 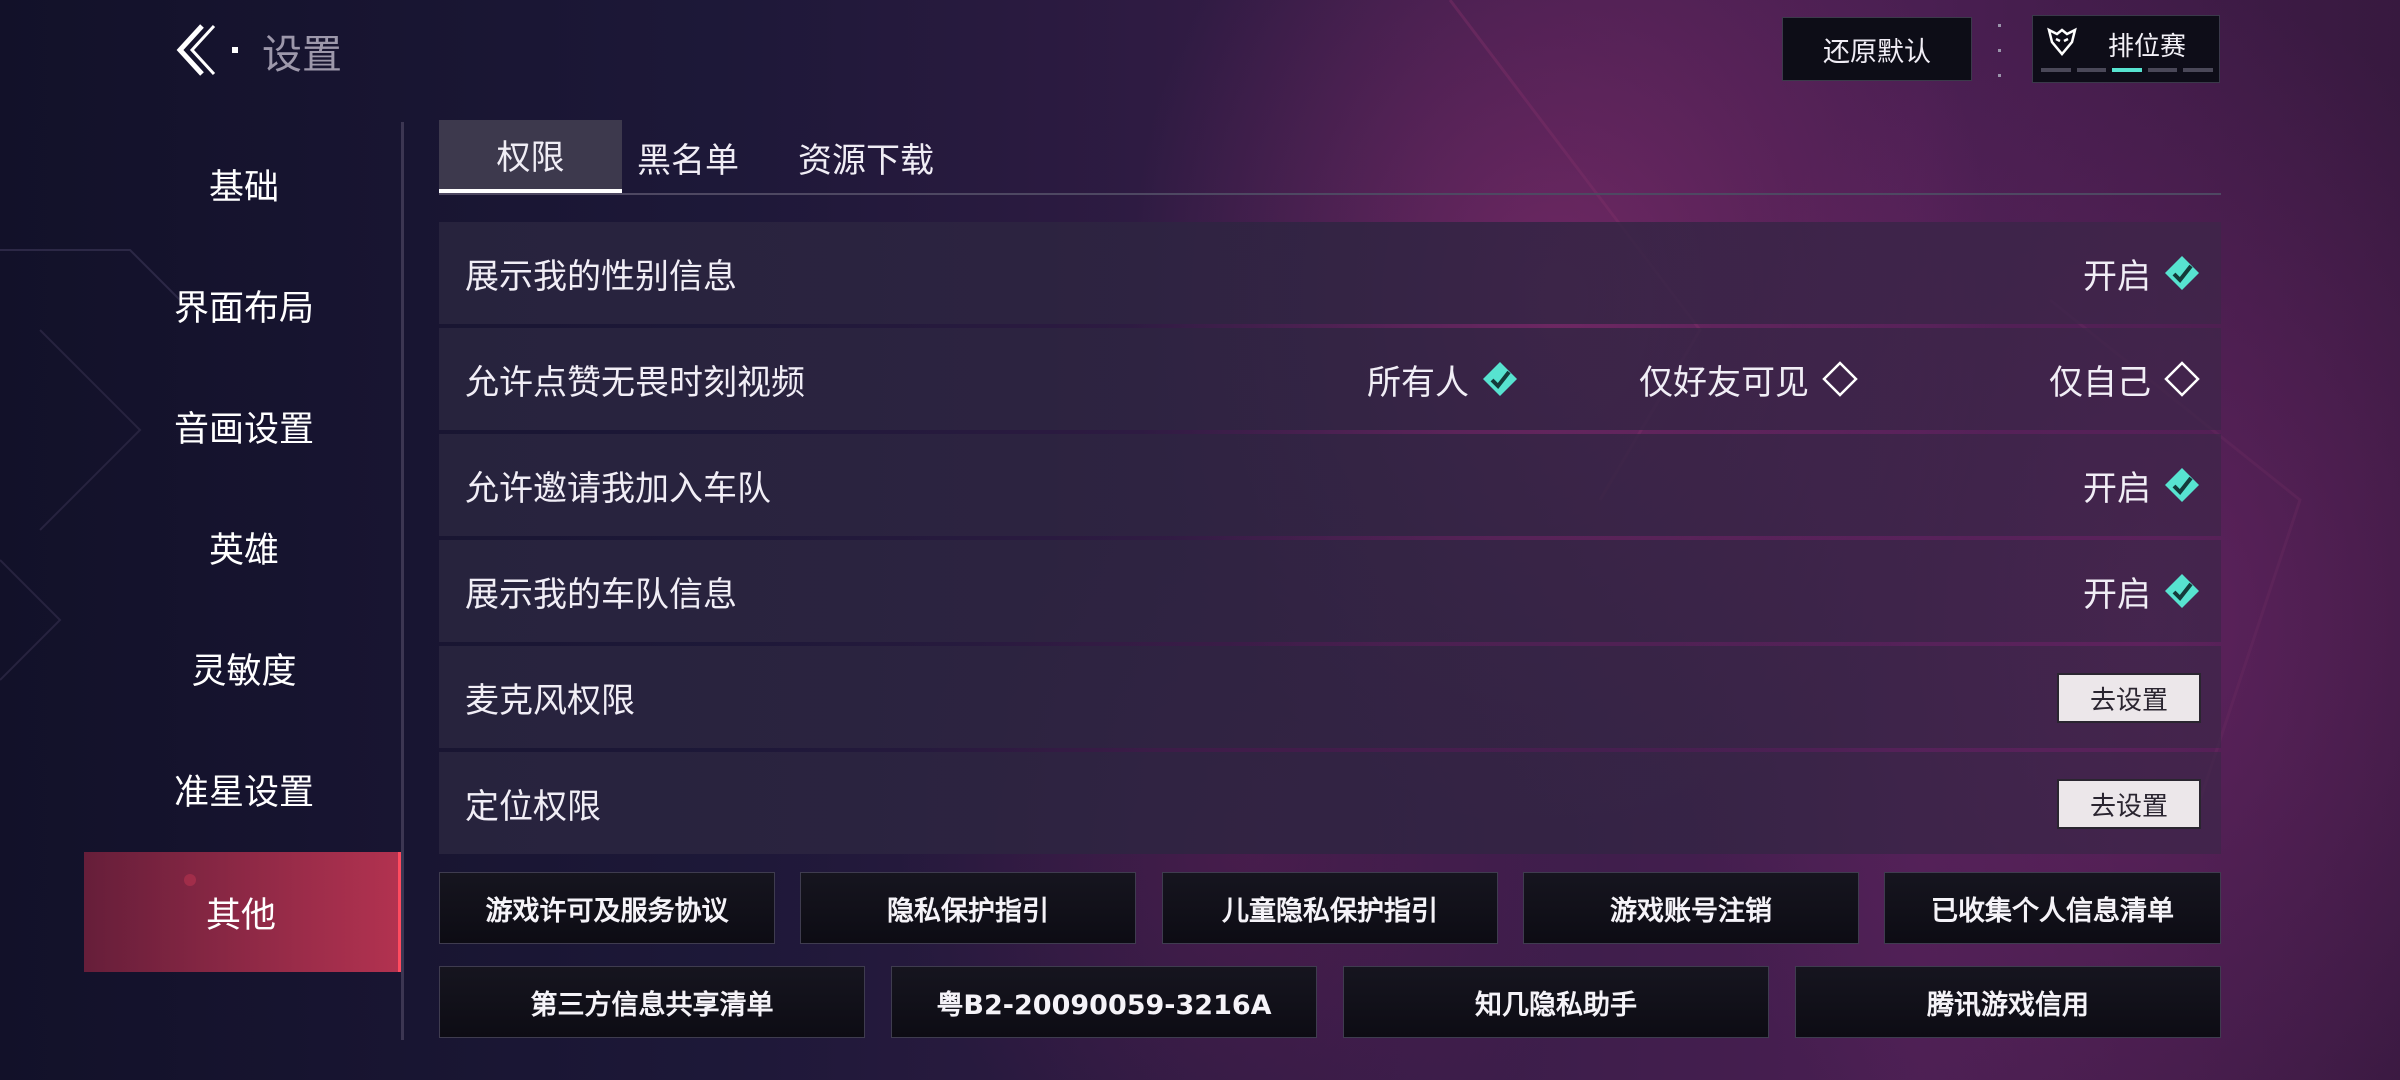 I want to click on ranked-mode-badge: 排位赛, so click(x=2126, y=49).